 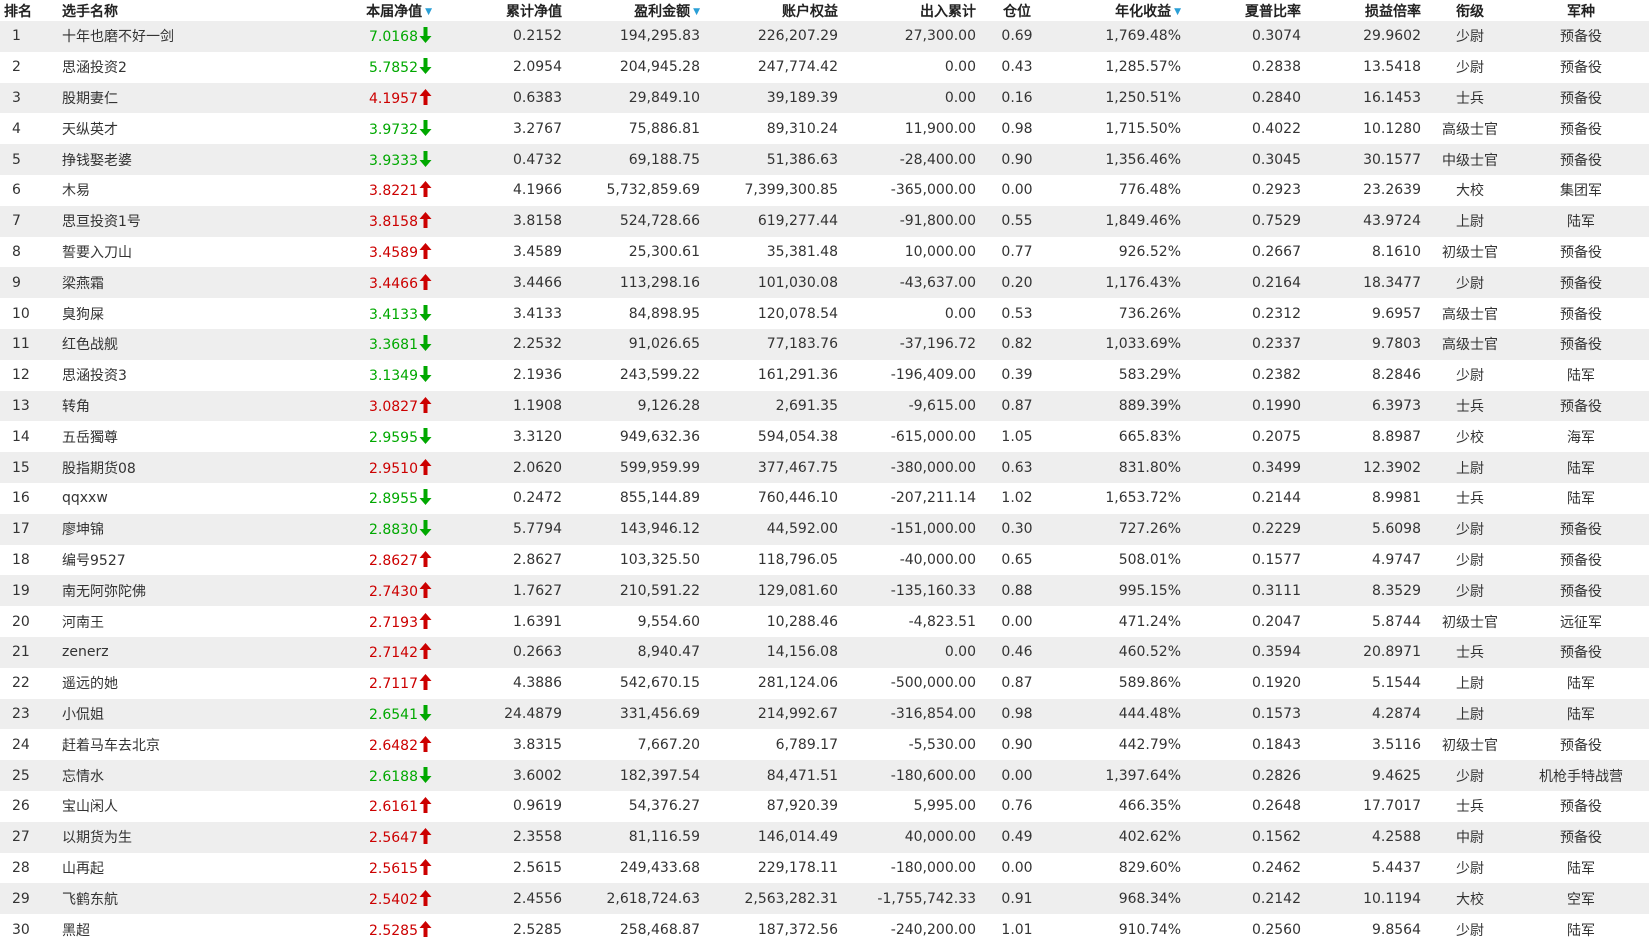 I want to click on cell-army: 远征军, so click(x=1581, y=621).